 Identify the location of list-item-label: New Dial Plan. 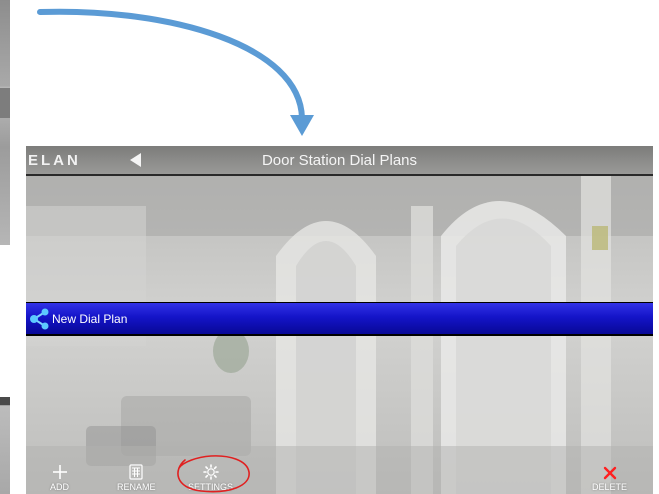
(90, 318).